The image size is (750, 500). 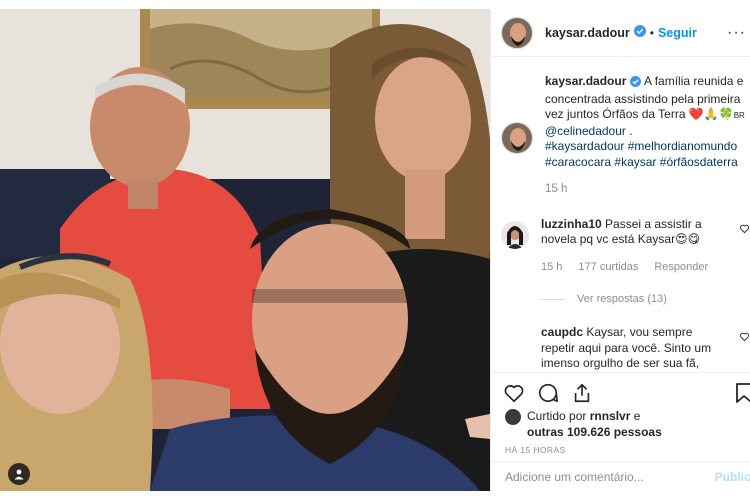 What do you see at coordinates (553, 299) in the screenshot?
I see `replies-divider` at bounding box center [553, 299].